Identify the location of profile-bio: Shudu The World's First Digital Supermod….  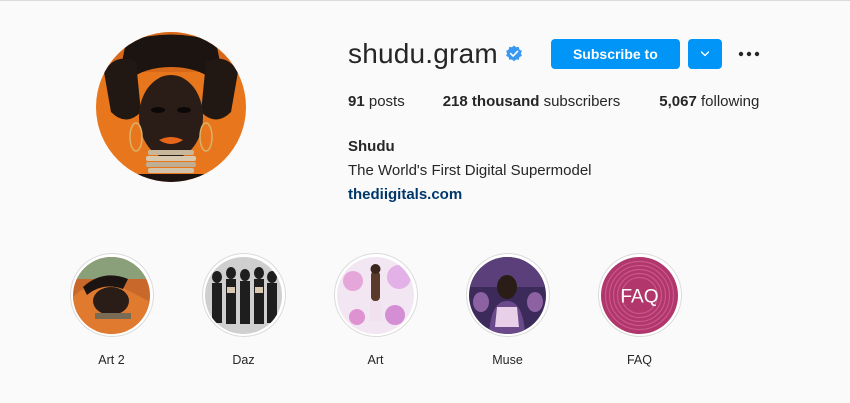
(588, 171).